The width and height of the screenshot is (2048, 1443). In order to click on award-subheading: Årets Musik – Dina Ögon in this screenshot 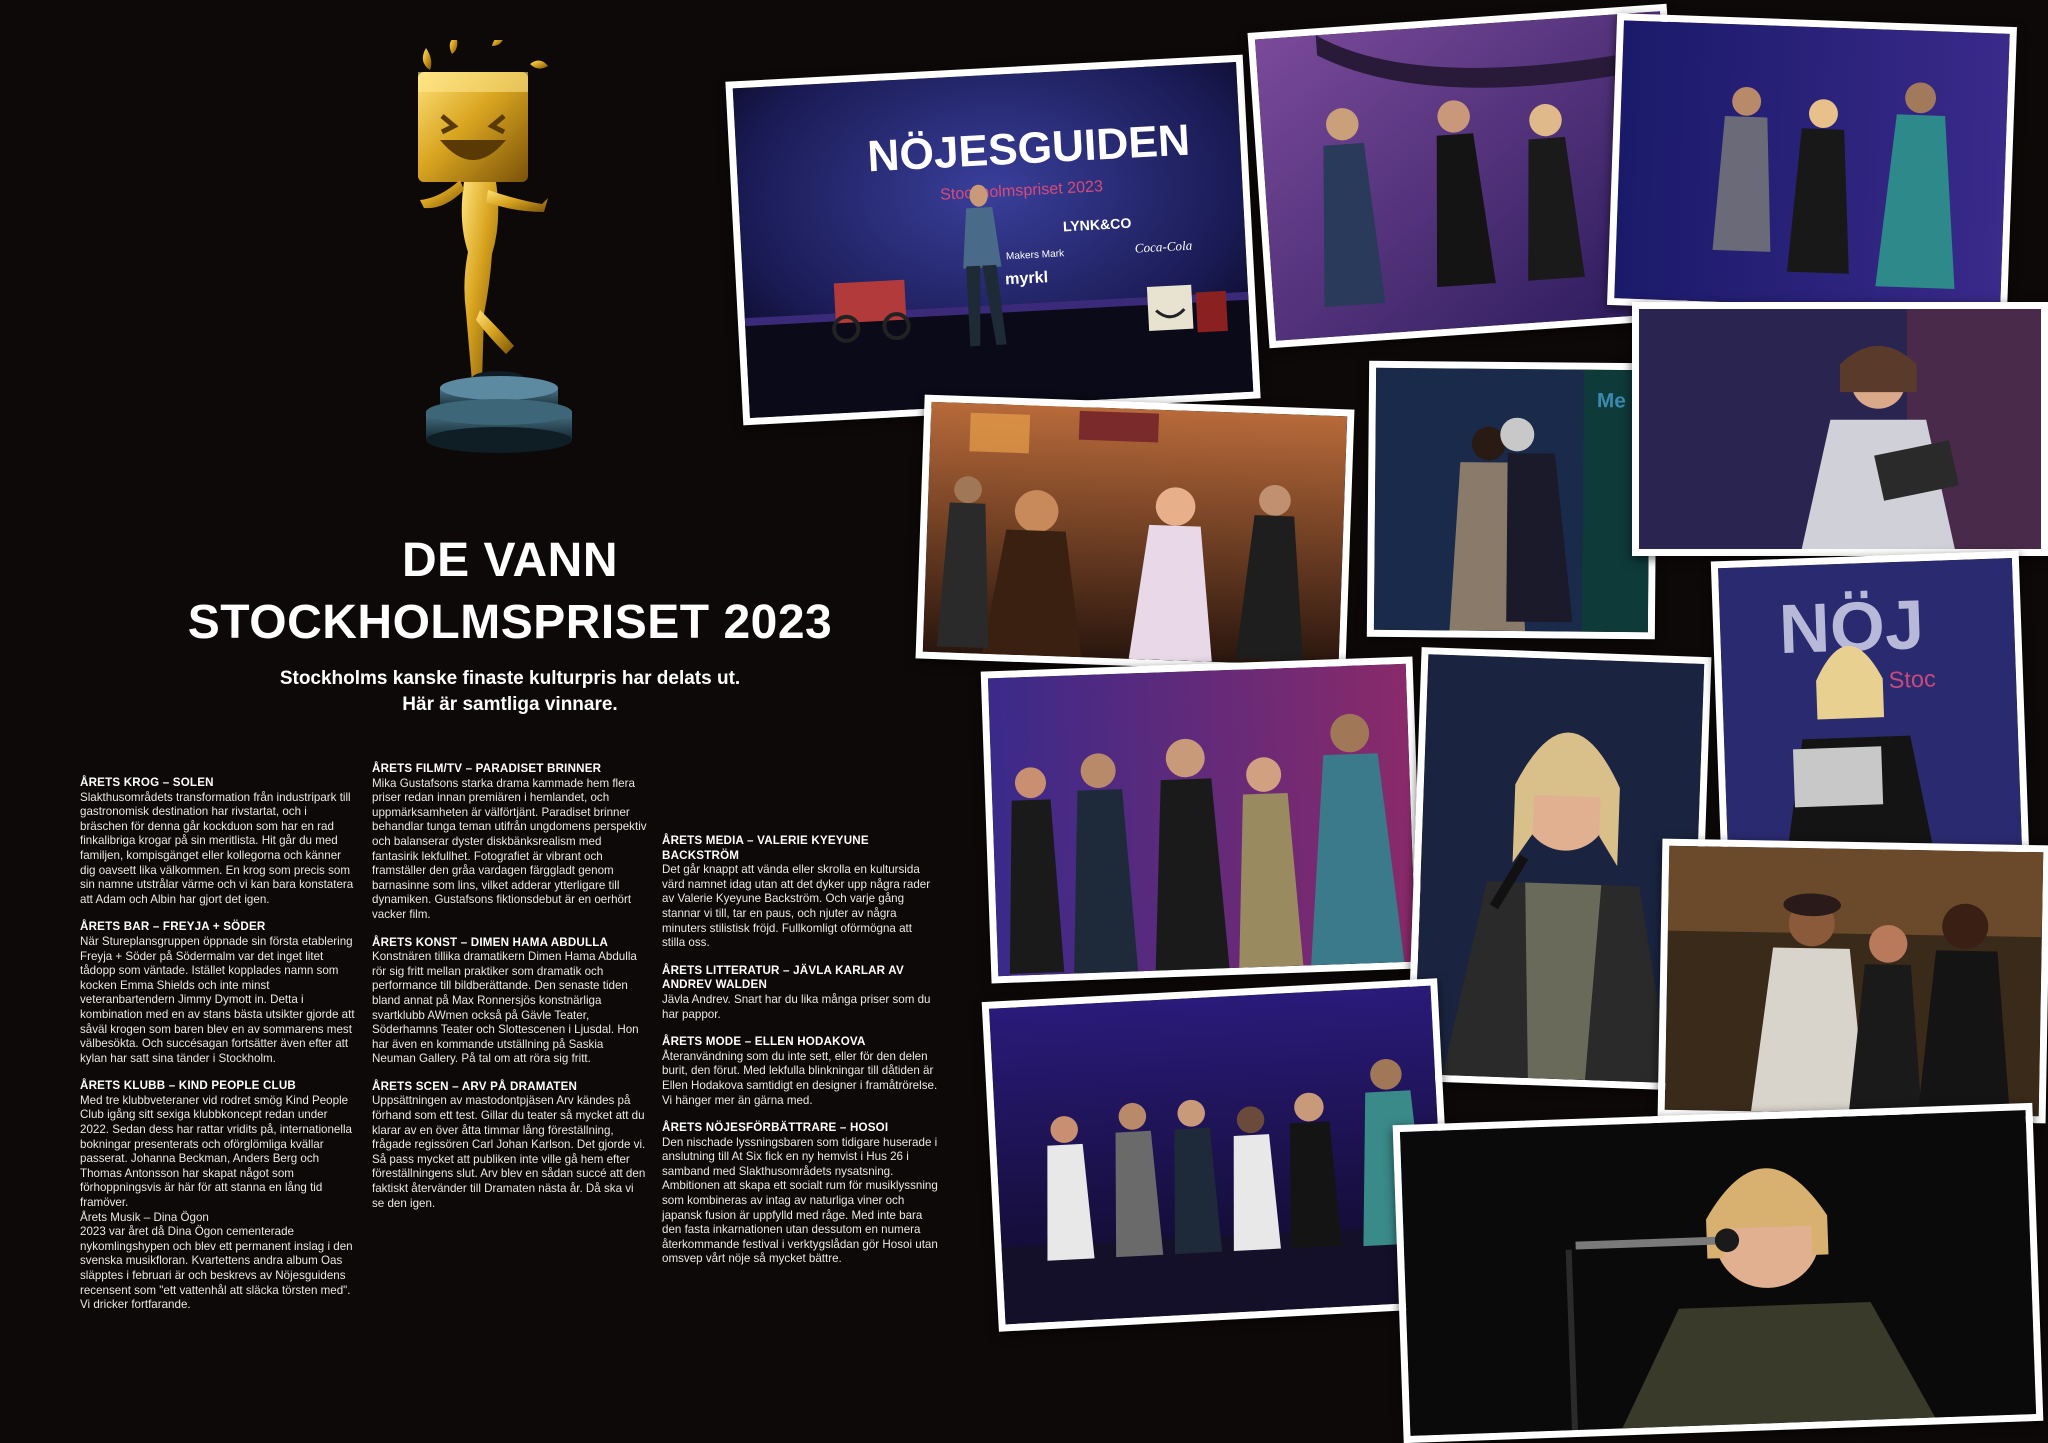, I will do `click(144, 1217)`.